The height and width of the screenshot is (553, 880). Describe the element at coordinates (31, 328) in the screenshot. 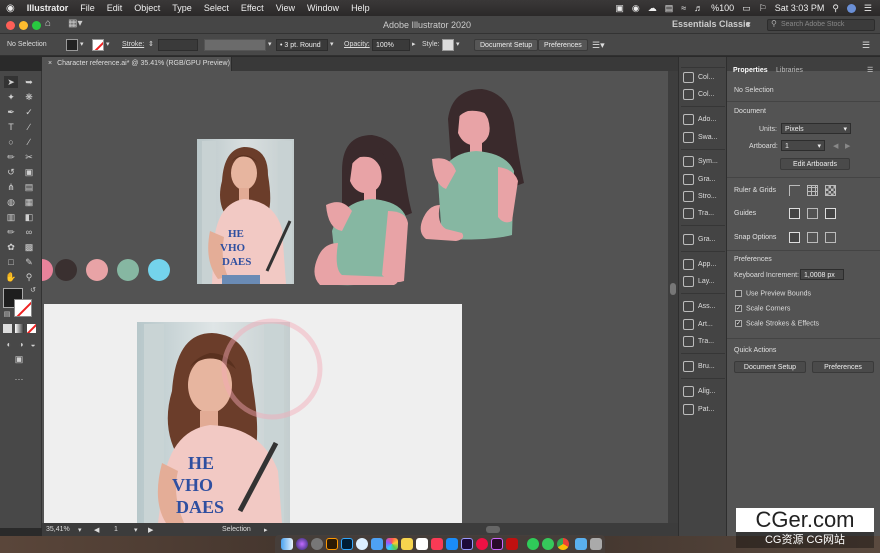

I see `none-mode-icon` at that location.